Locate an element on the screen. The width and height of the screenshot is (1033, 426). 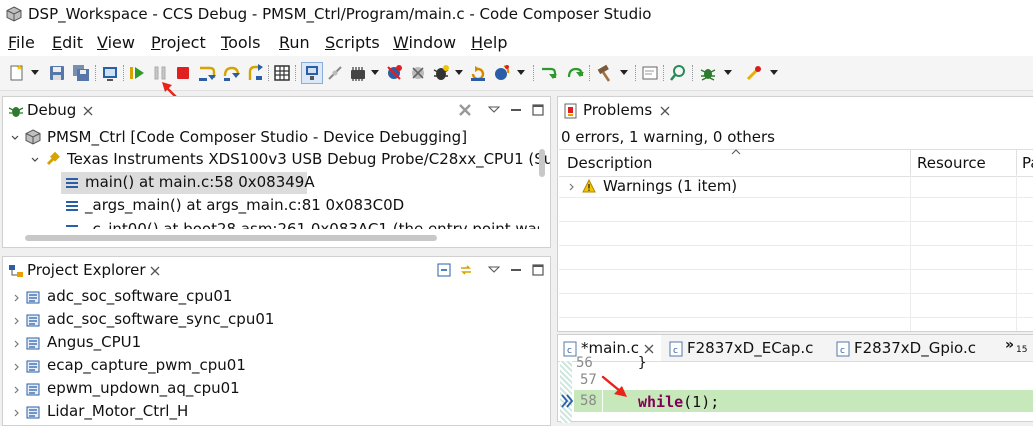
tab-label: Project Explorer is located at coordinates (86, 270).